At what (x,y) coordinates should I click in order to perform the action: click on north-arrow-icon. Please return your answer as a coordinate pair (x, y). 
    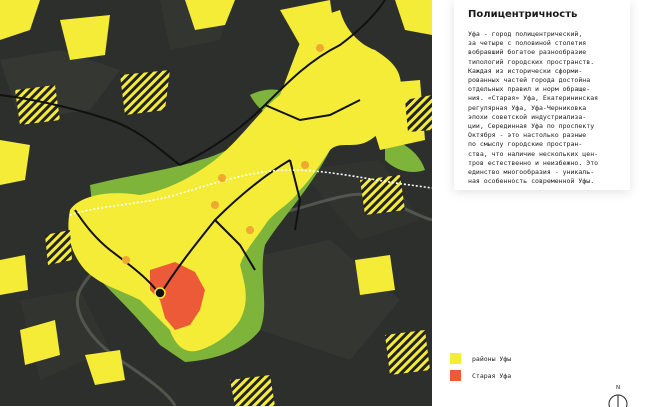
    Looking at the image, I should click on (618, 400).